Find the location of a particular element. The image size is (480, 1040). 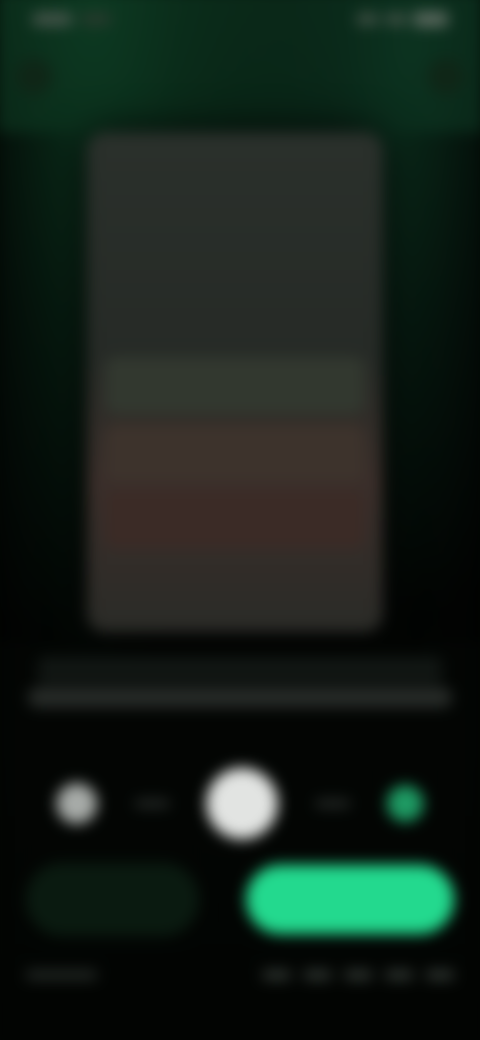

status-left is located at coordinates (71, 19).